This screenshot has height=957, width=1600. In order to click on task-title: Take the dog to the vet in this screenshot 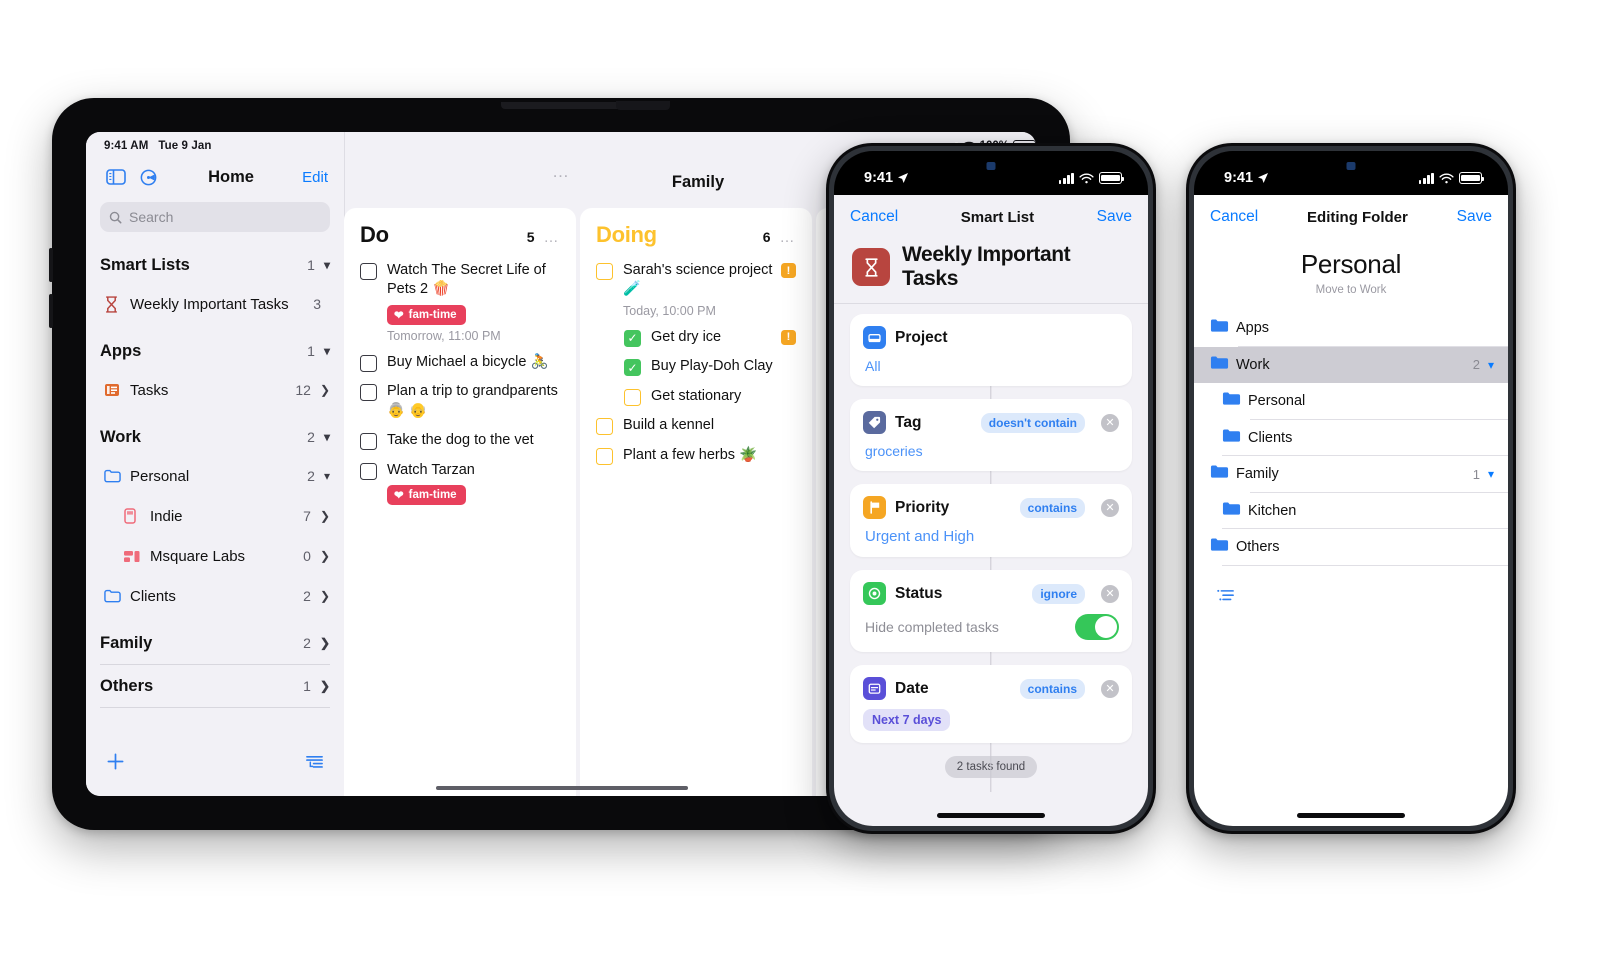, I will do `click(460, 440)`.